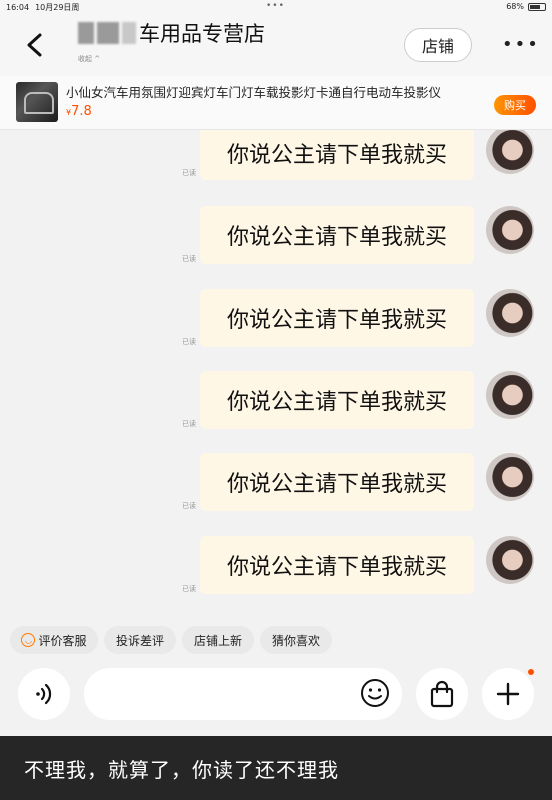 Image resolution: width=552 pixels, height=800 pixels. I want to click on voice-button, so click(44, 694).